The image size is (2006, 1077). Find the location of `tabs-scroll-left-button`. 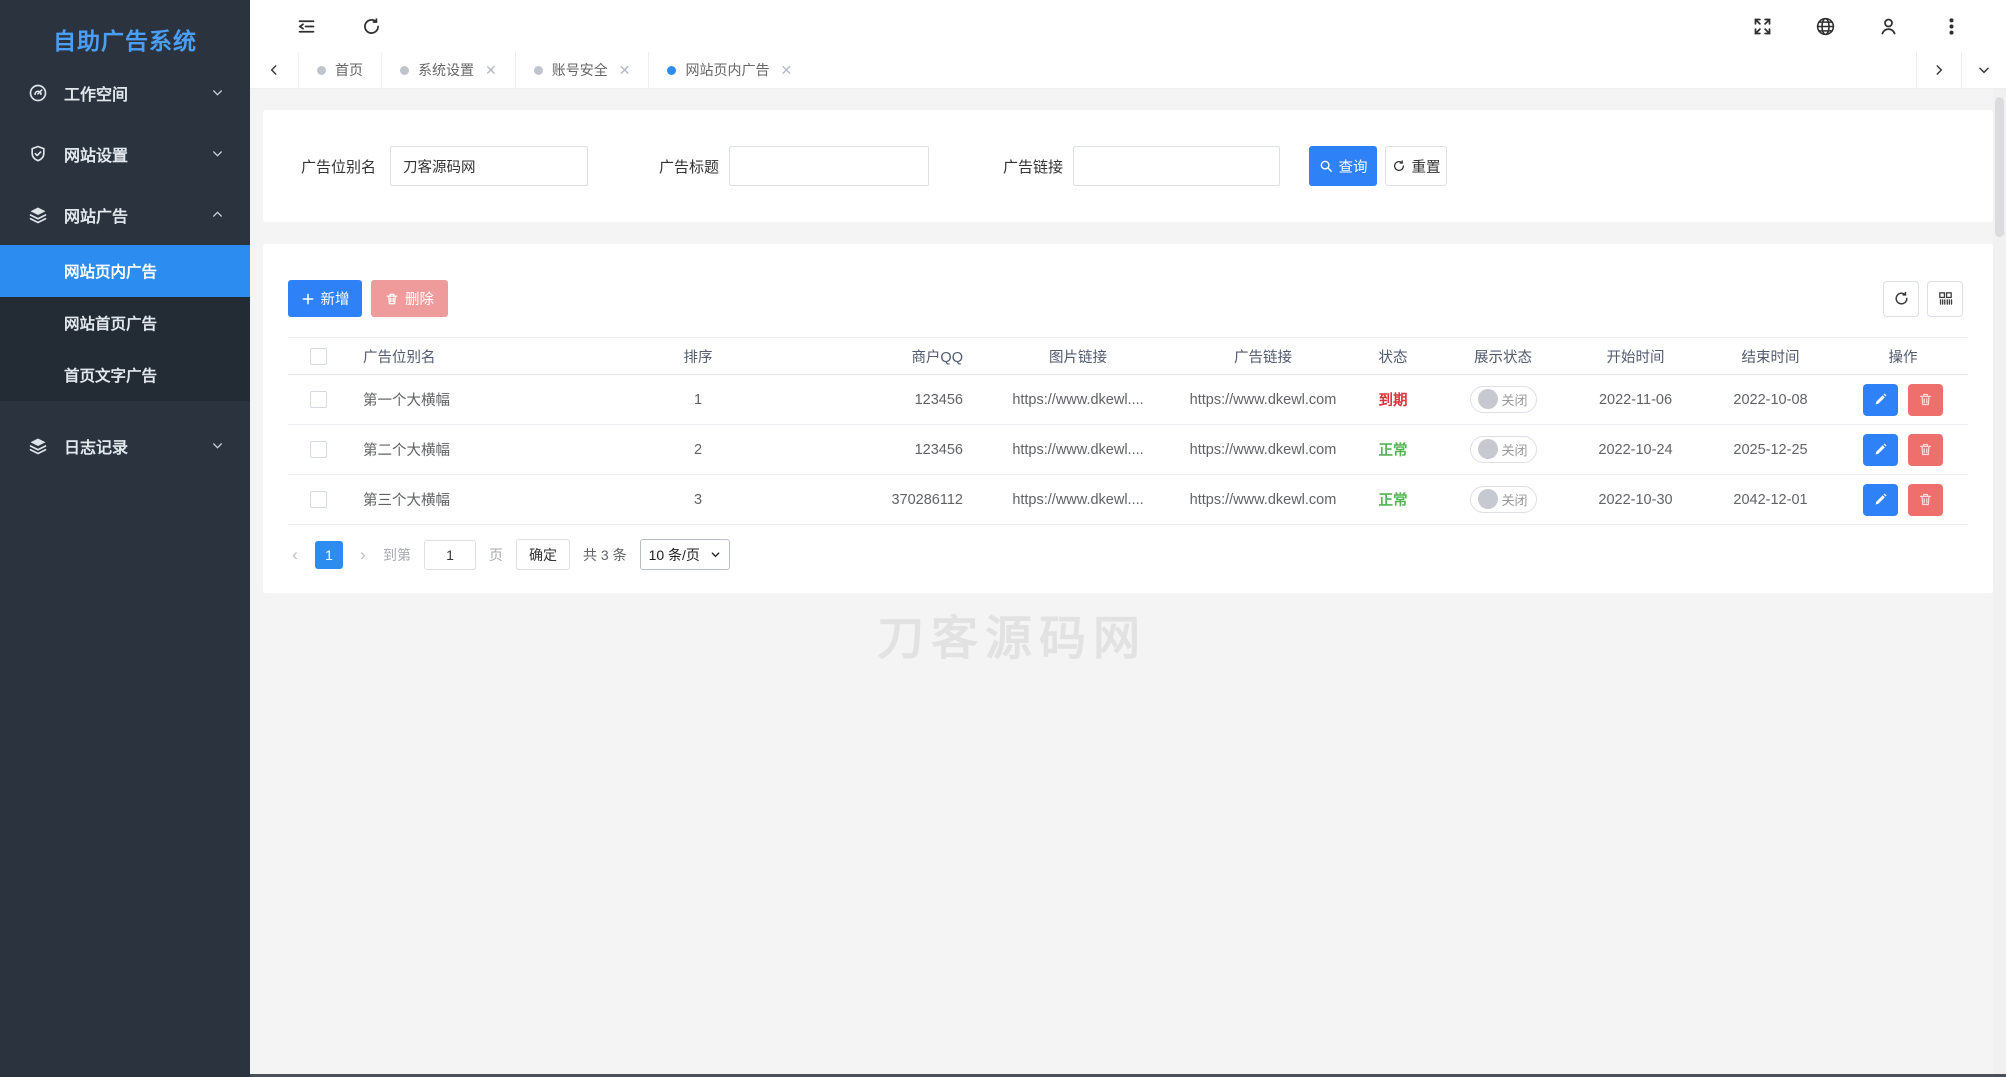

tabs-scroll-left-button is located at coordinates (274, 70).